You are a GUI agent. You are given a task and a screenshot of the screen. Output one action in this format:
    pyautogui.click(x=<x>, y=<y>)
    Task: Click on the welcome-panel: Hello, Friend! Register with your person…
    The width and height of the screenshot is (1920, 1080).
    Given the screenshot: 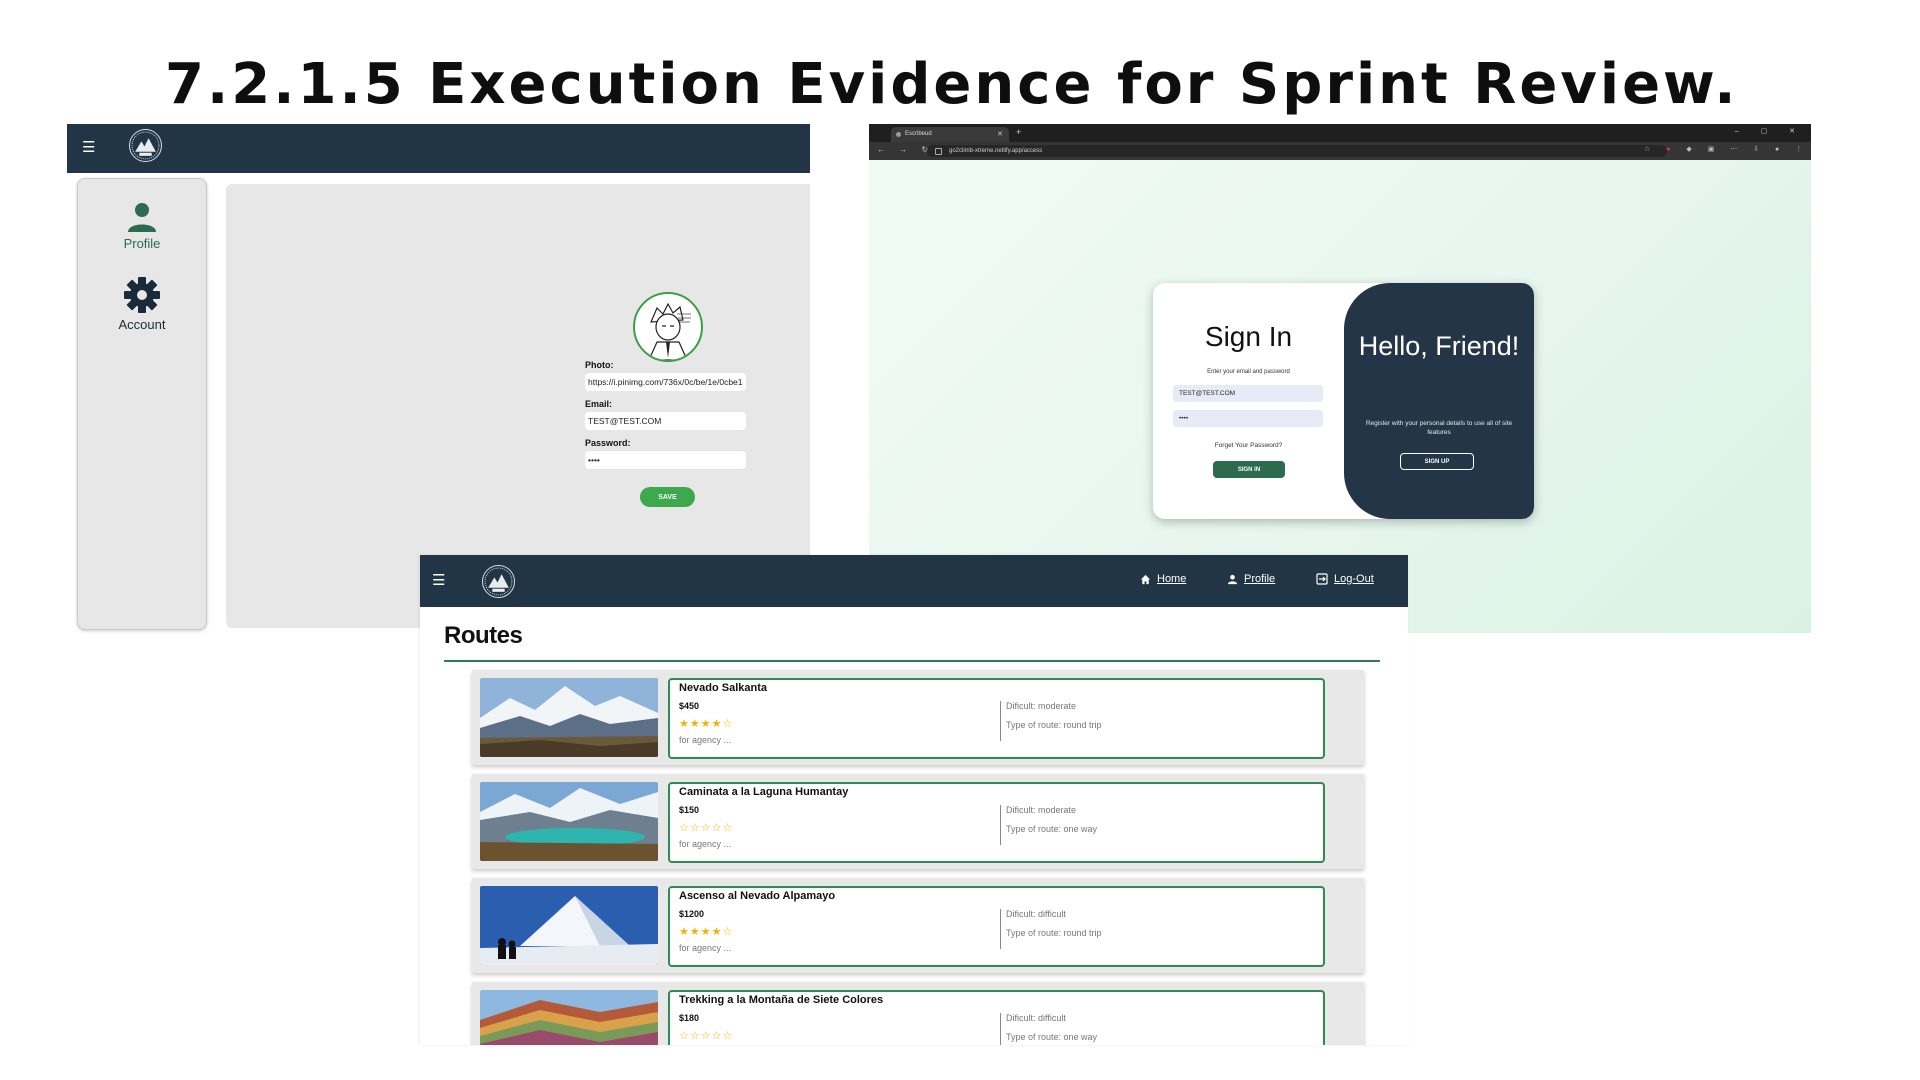 What is the action you would take?
    pyautogui.click(x=1439, y=401)
    